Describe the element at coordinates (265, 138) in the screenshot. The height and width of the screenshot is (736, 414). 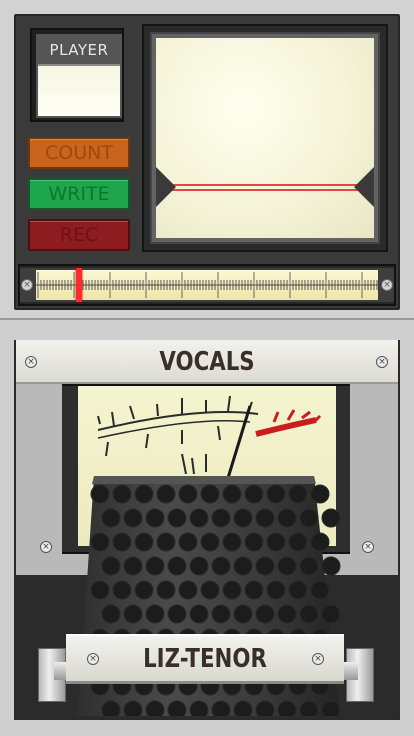
I see `waveform-display` at that location.